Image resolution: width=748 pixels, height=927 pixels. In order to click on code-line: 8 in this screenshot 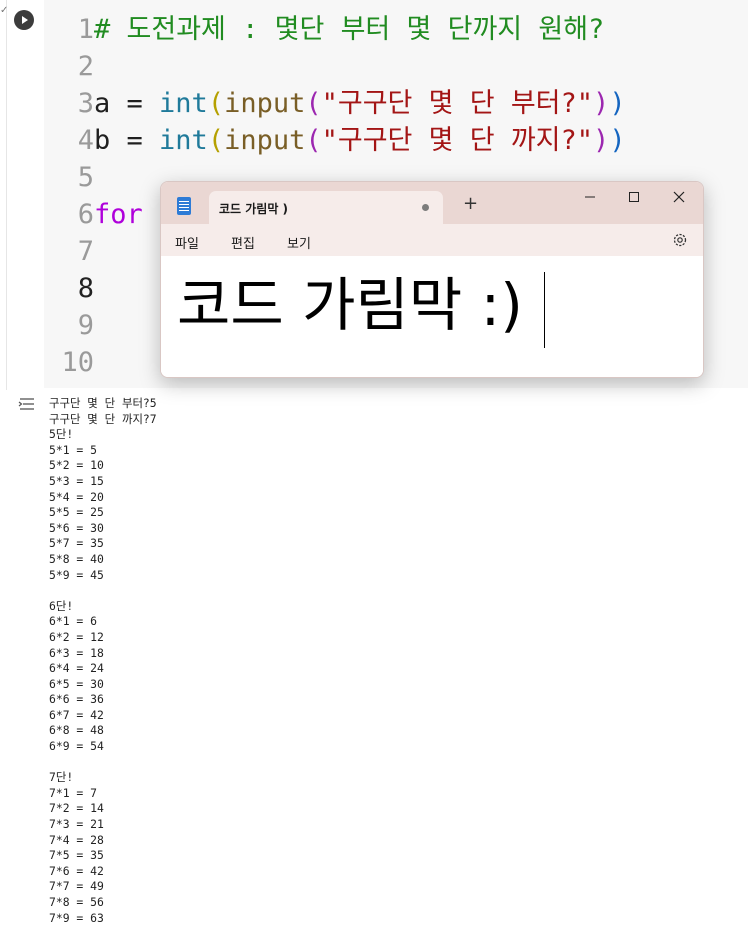, I will do `click(69, 288)`.